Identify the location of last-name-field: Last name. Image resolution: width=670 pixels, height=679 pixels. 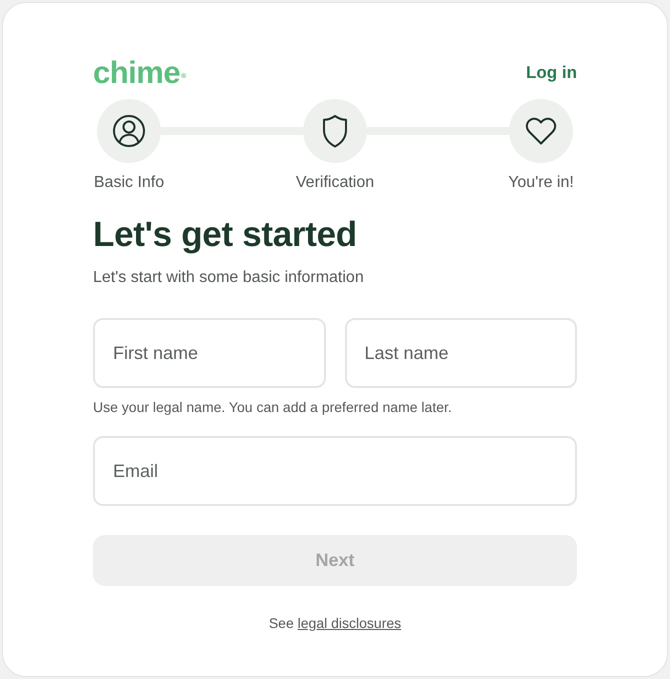
(460, 353).